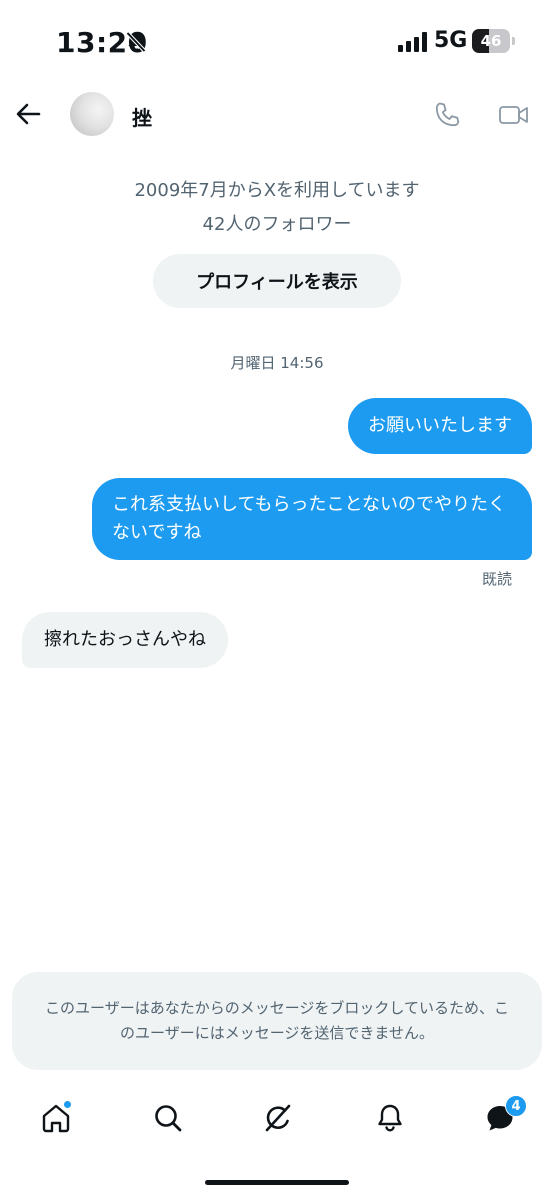  Describe the element at coordinates (491, 41) in the screenshot. I see `battery-level: 46` at that location.